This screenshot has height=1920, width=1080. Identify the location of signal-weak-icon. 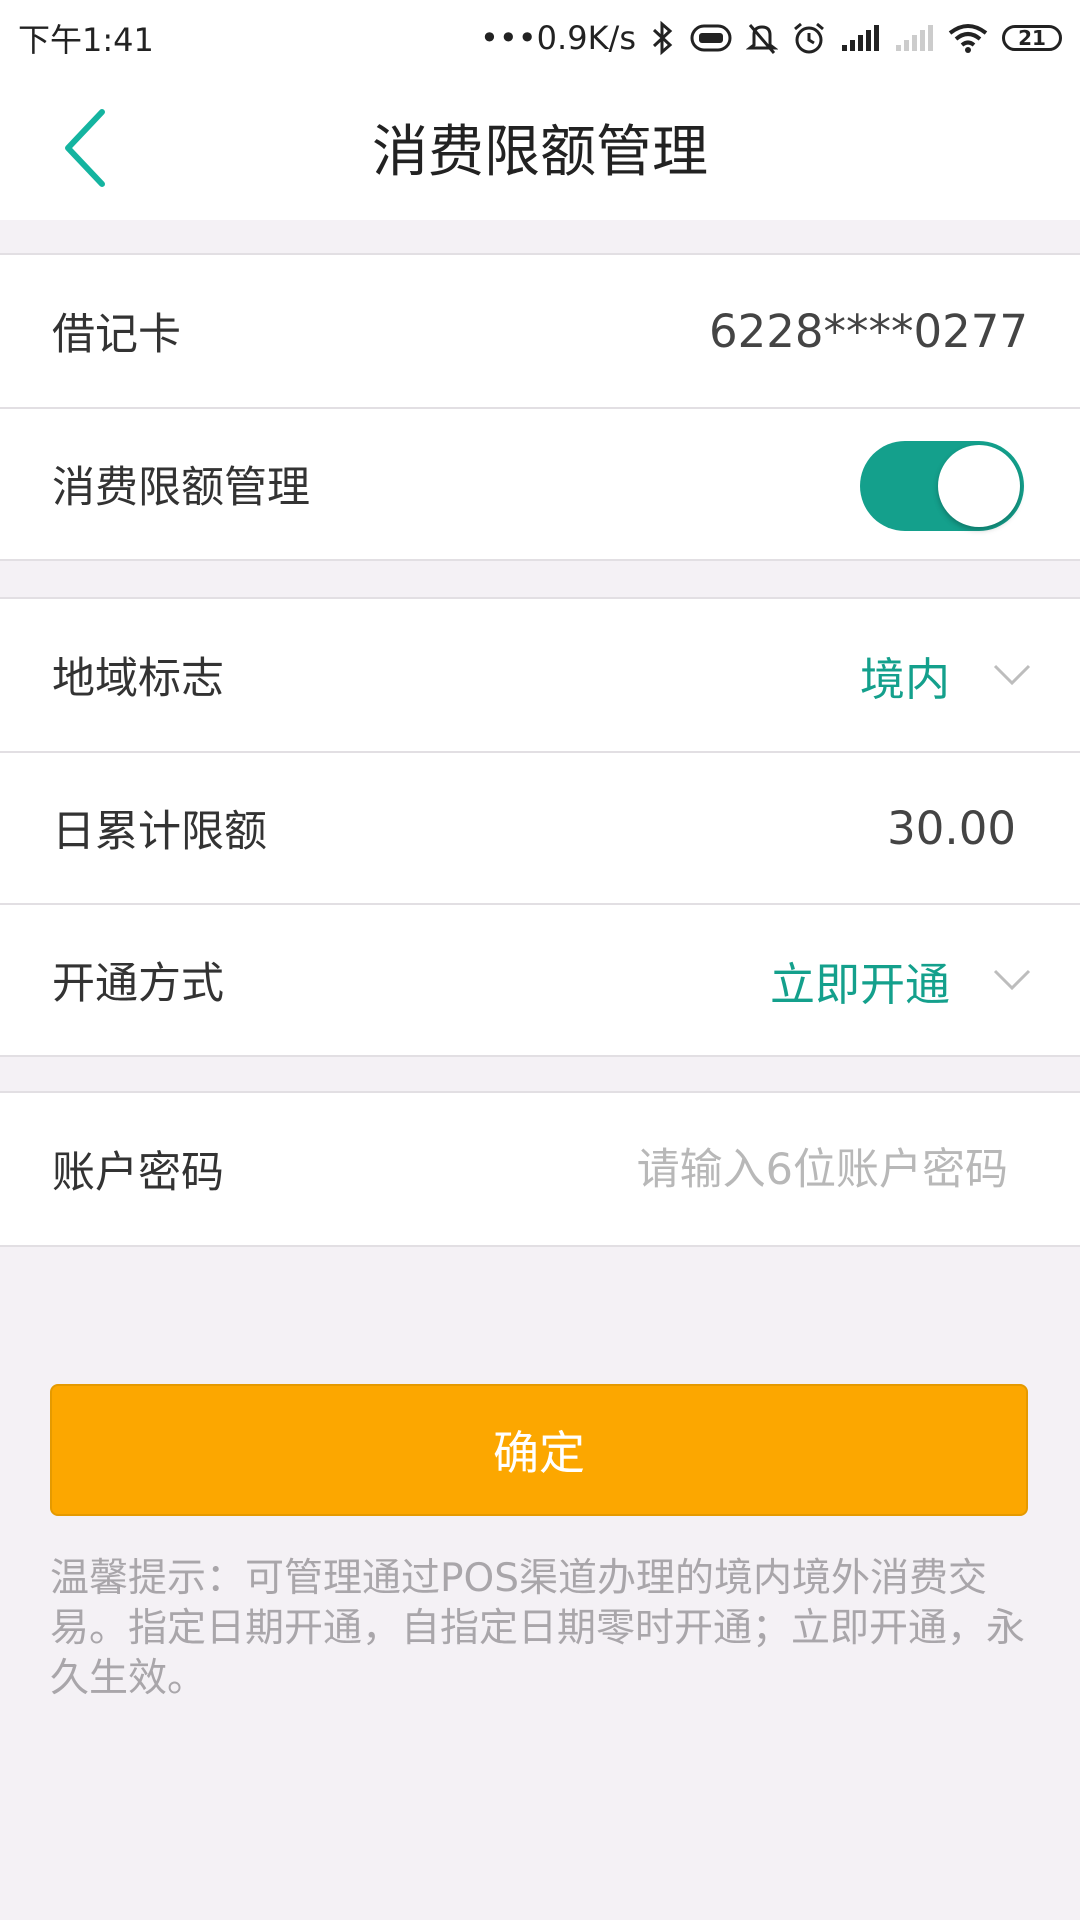
(914, 38).